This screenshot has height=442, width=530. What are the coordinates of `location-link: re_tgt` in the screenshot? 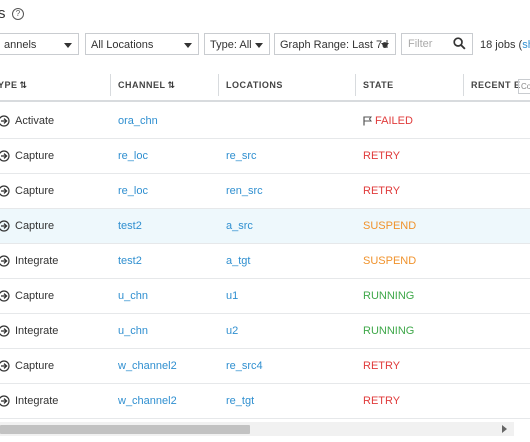 It's located at (240, 401).